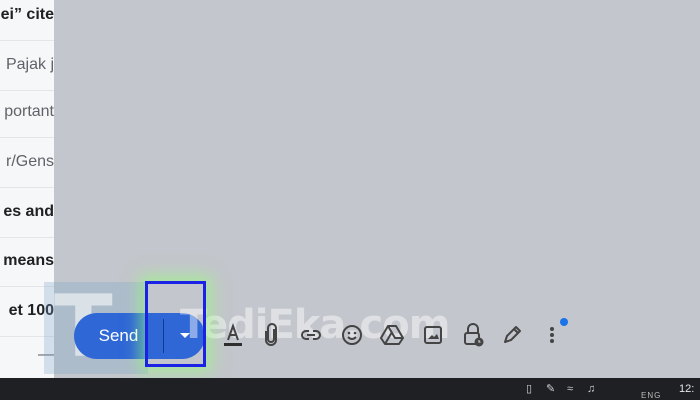 This screenshot has width=700, height=400. I want to click on insert-emoji-icon, so click(352, 335).